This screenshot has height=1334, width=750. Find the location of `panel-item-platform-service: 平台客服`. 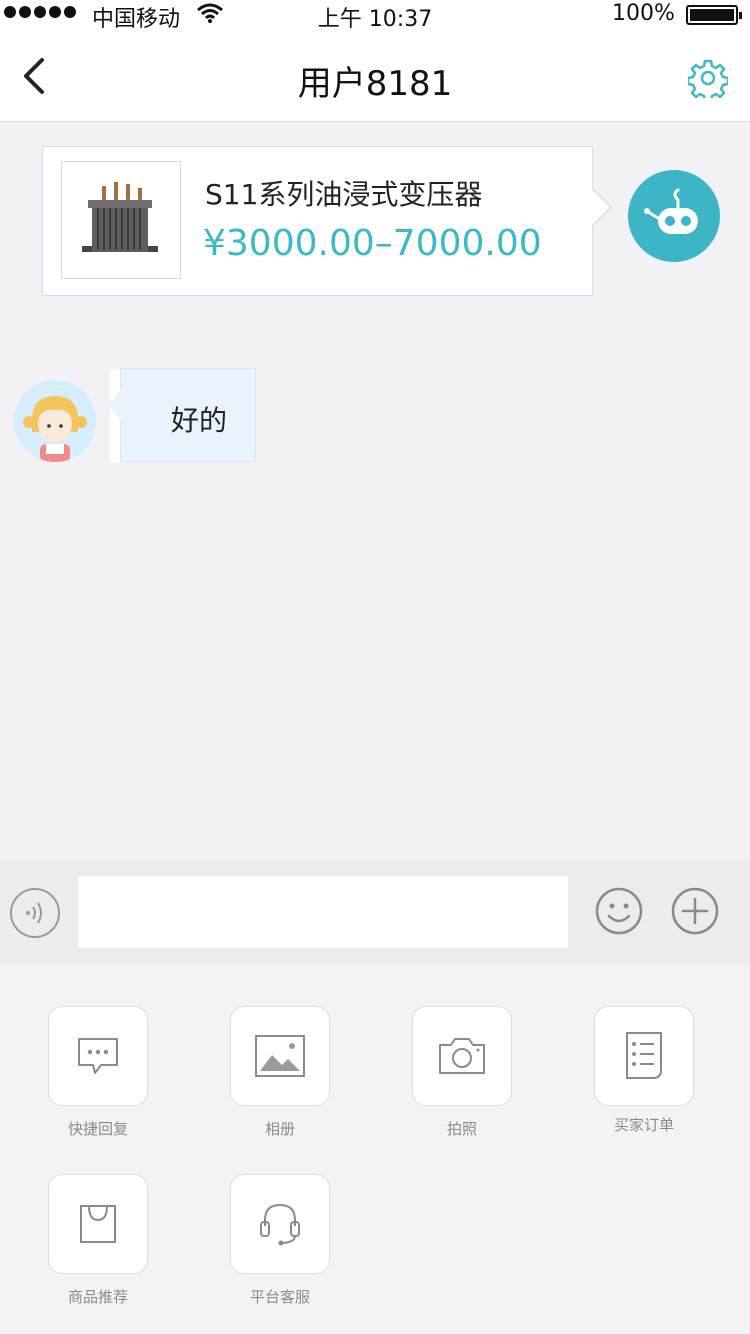

panel-item-platform-service: 平台客服 is located at coordinates (280, 1240).